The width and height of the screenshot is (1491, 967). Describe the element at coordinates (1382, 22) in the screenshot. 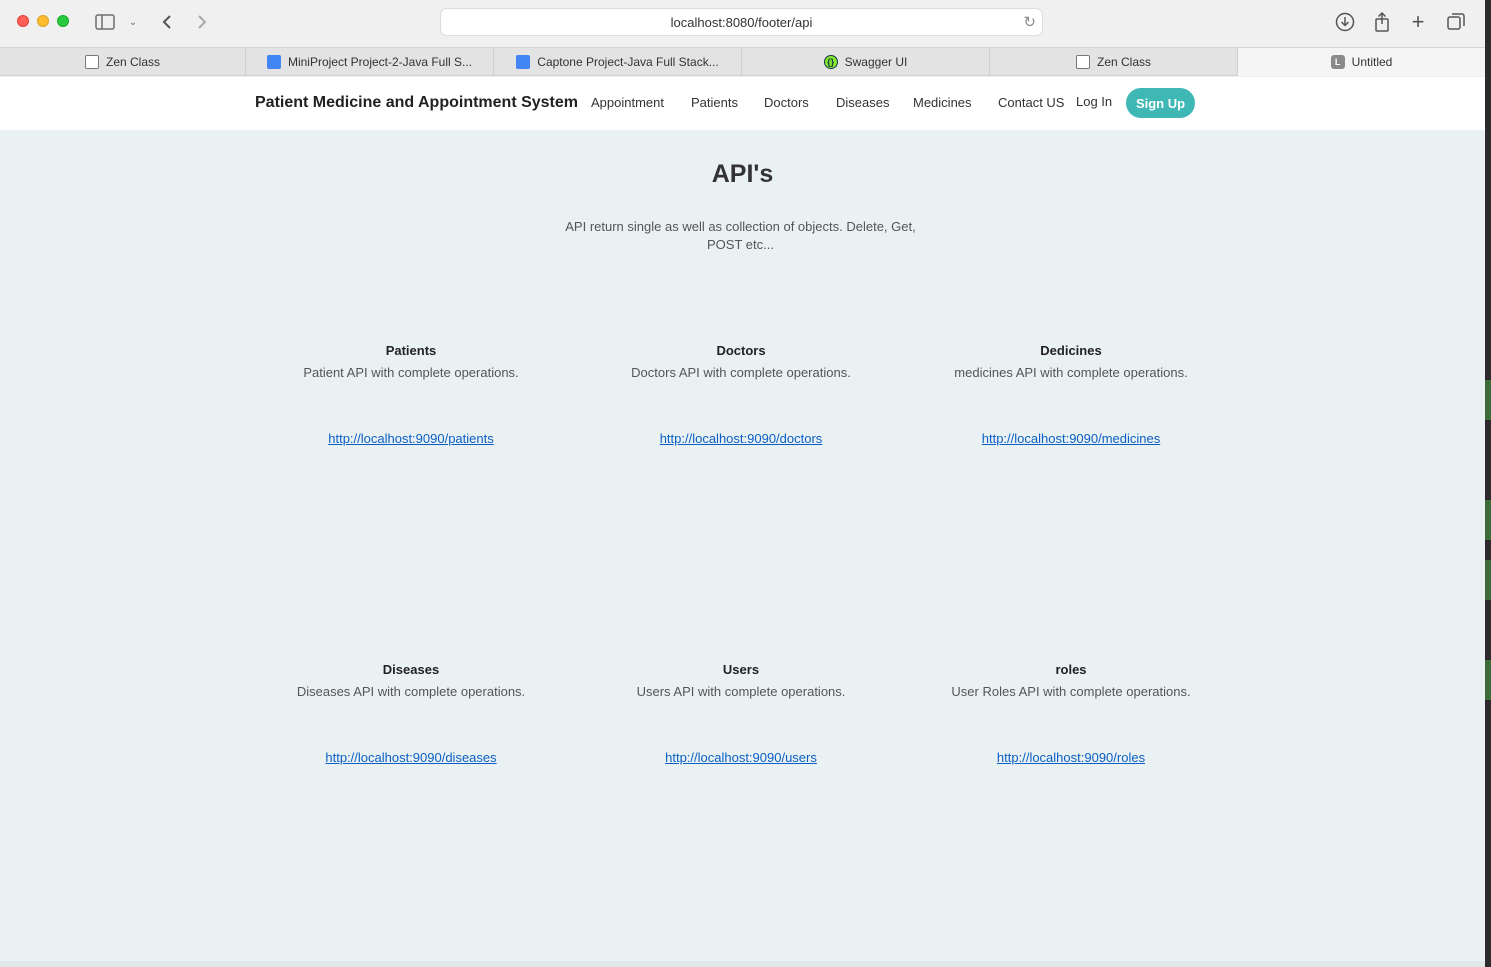

I see `share-icon` at that location.